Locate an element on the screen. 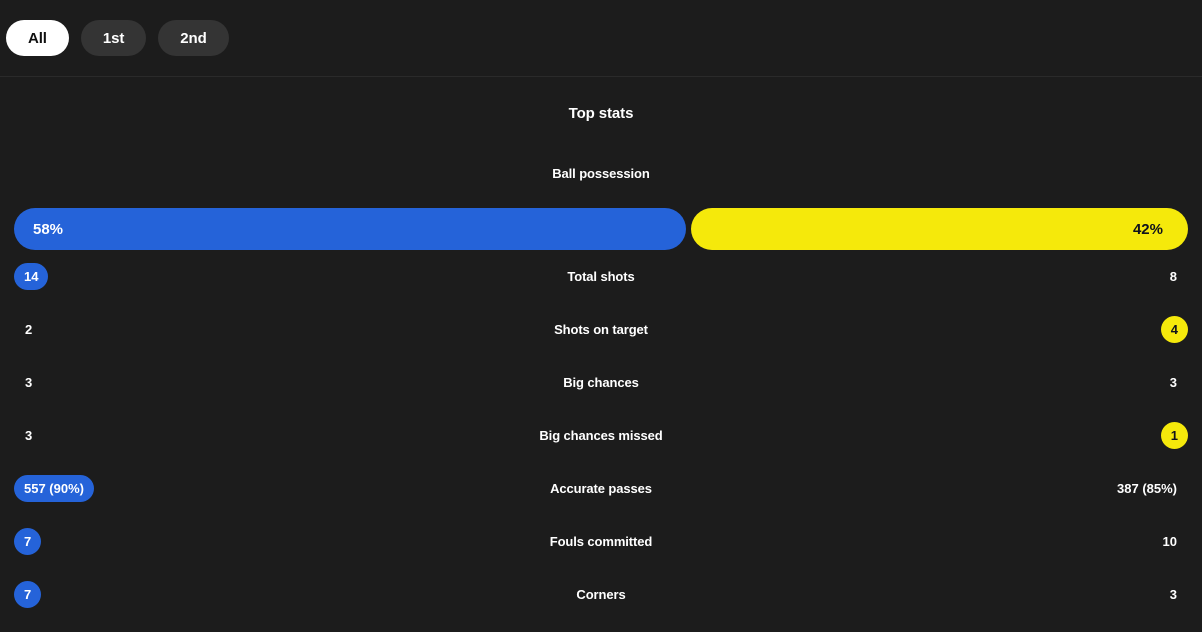 The width and height of the screenshot is (1202, 632). stat-row: 7 Corners 3 is located at coordinates (601, 594).